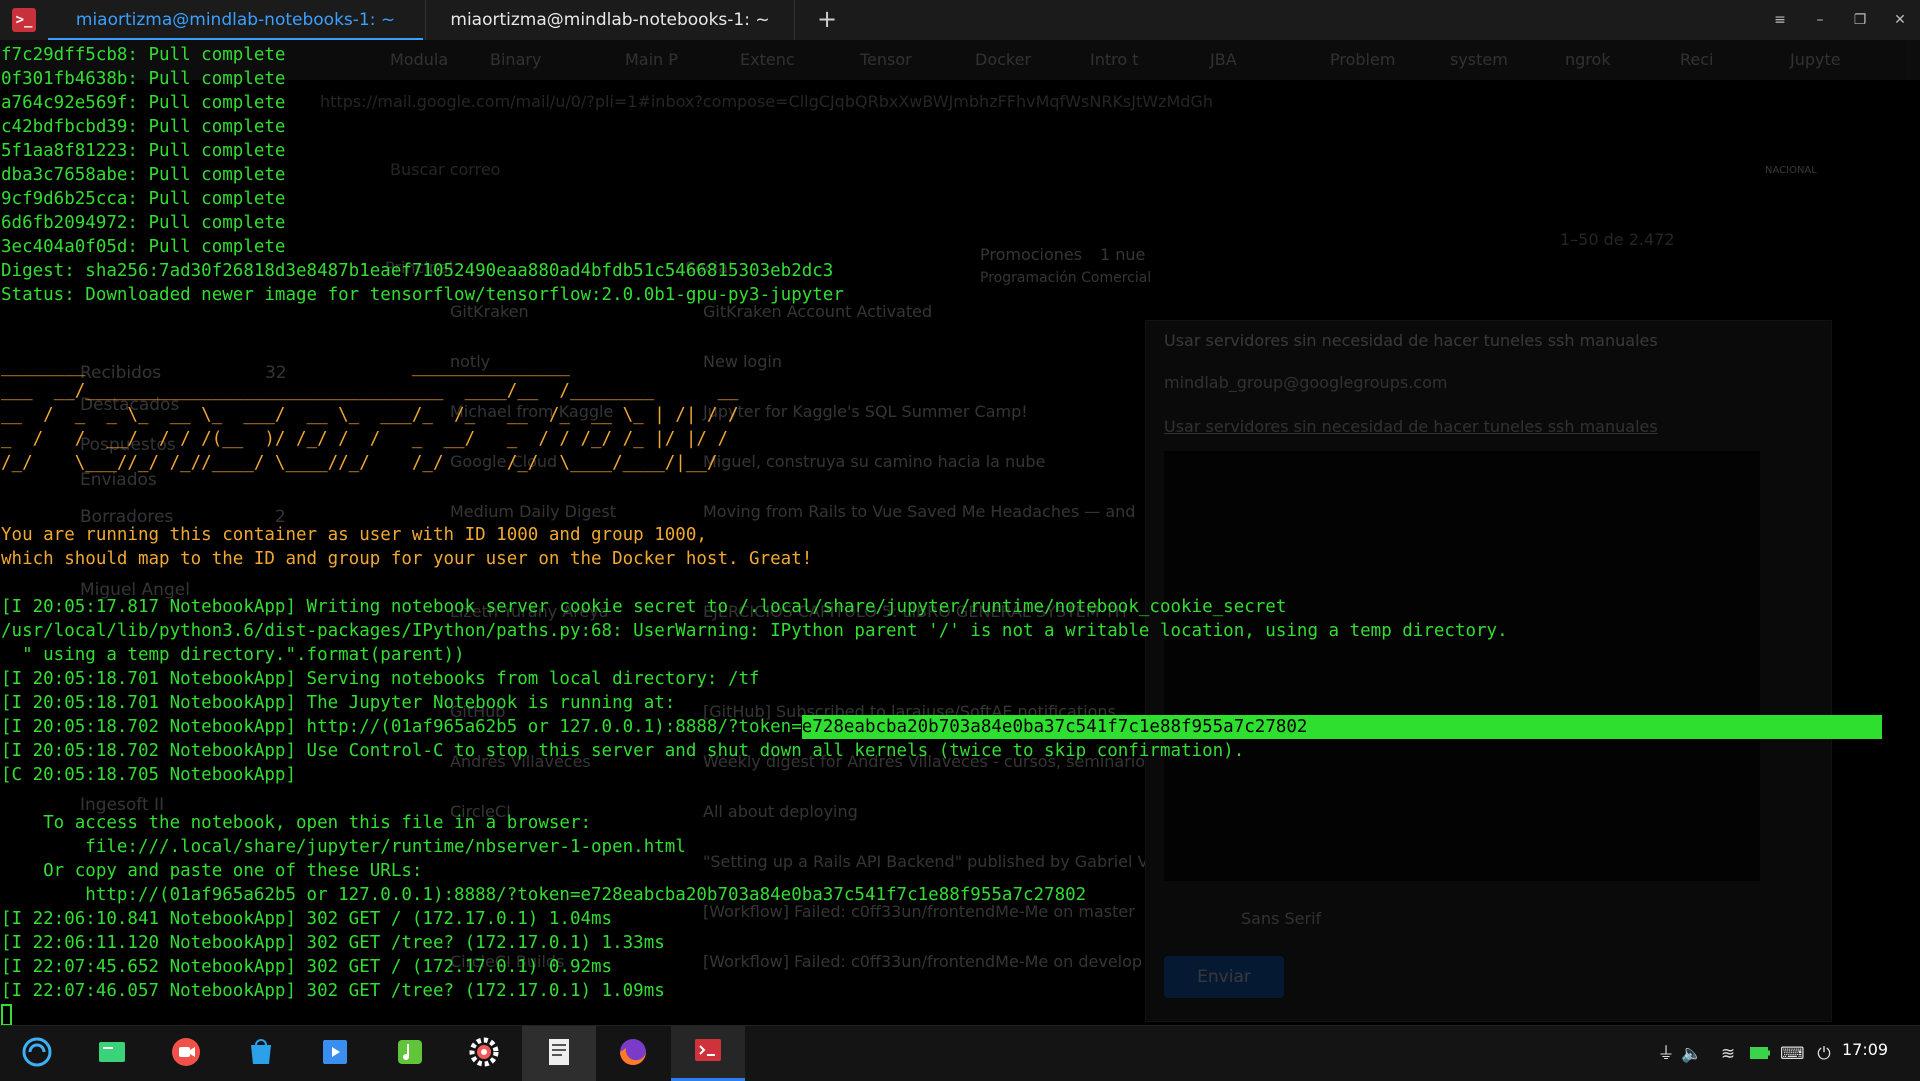 The width and height of the screenshot is (1920, 1081). Describe the element at coordinates (1900, 20) in the screenshot. I see `close-icon: ✕` at that location.